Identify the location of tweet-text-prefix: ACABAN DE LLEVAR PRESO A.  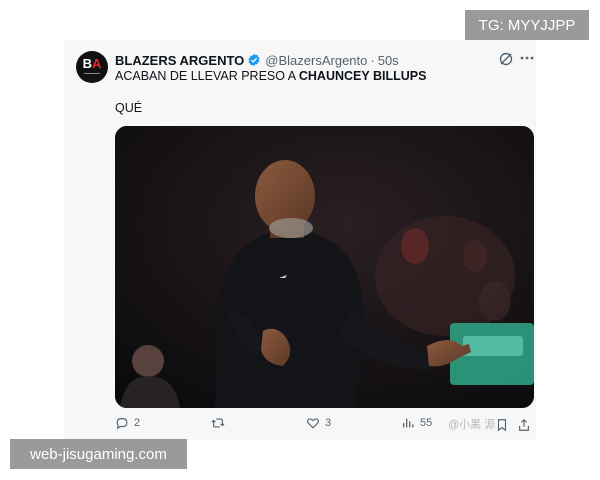
(207, 76).